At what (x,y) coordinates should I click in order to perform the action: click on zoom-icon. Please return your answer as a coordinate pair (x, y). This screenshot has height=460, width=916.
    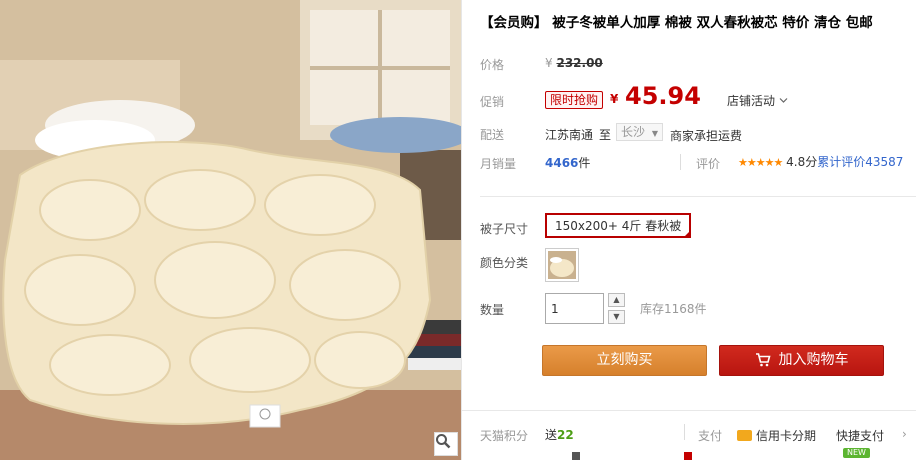
    Looking at the image, I should click on (446, 444).